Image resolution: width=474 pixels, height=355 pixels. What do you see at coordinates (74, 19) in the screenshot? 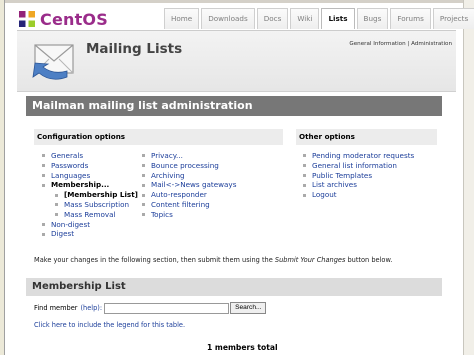
I see `logo-text: CentOS` at bounding box center [74, 19].